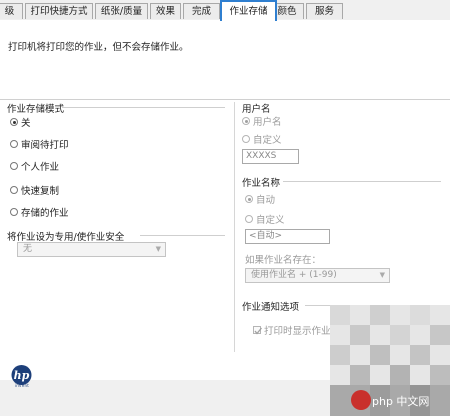  What do you see at coordinates (401, 401) in the screenshot?
I see `watermark-text: php 中文网` at bounding box center [401, 401].